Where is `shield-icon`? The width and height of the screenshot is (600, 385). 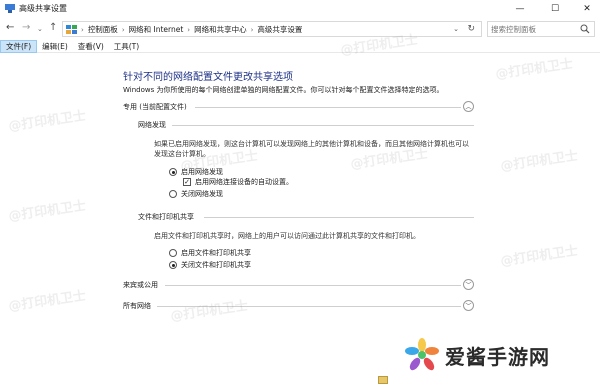
shield-icon is located at coordinates (383, 380).